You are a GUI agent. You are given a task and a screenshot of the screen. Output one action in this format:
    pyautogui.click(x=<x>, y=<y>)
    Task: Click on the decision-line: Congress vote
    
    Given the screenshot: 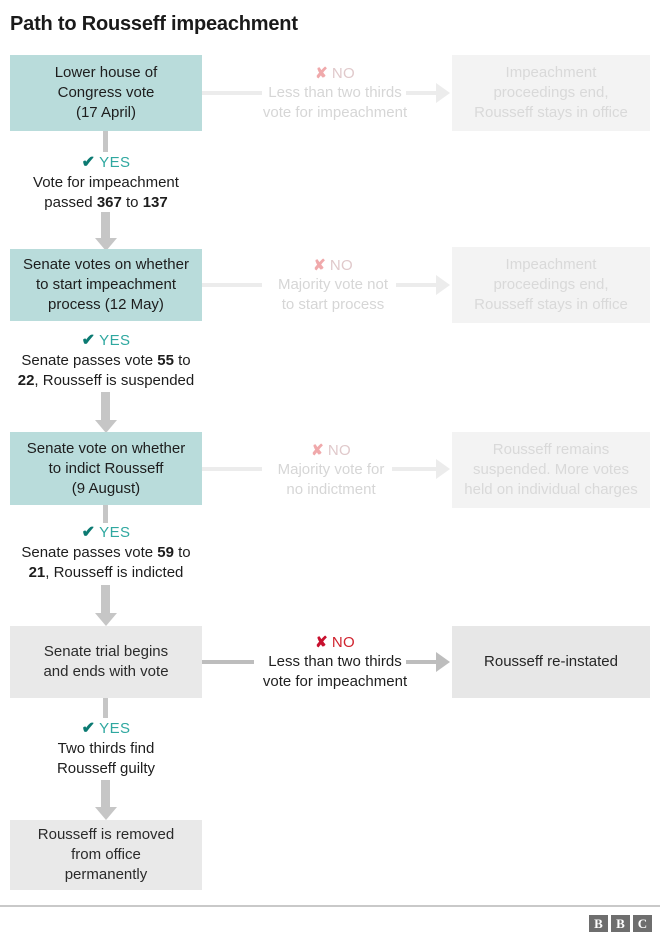 What is the action you would take?
    pyautogui.click(x=106, y=92)
    